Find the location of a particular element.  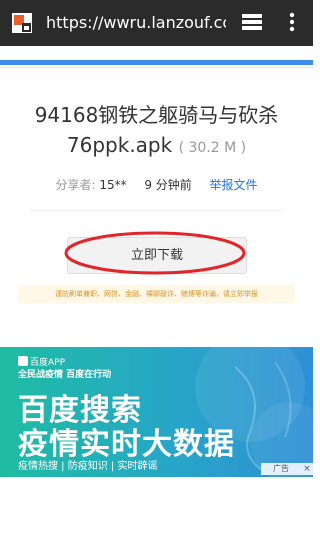

share-time: 9 分钟前 is located at coordinates (168, 185).